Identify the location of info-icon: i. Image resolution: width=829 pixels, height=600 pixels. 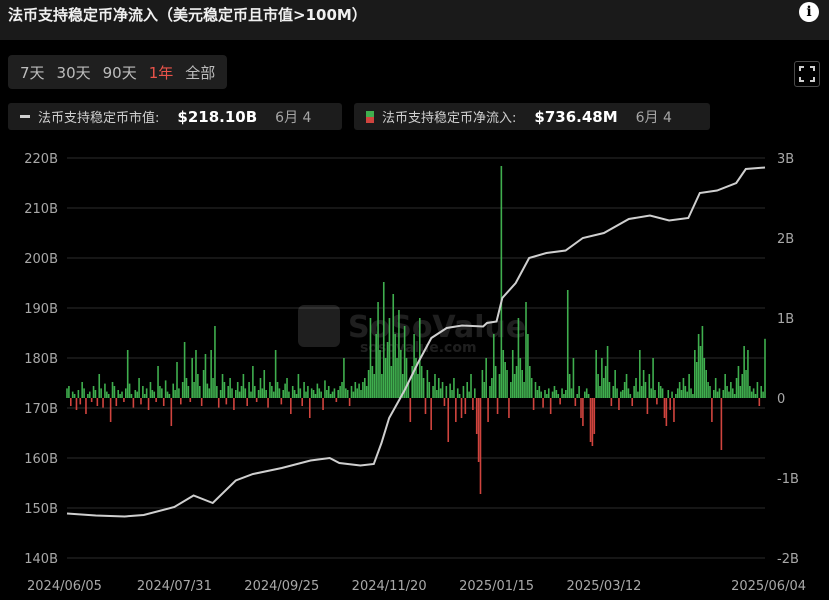
(809, 12).